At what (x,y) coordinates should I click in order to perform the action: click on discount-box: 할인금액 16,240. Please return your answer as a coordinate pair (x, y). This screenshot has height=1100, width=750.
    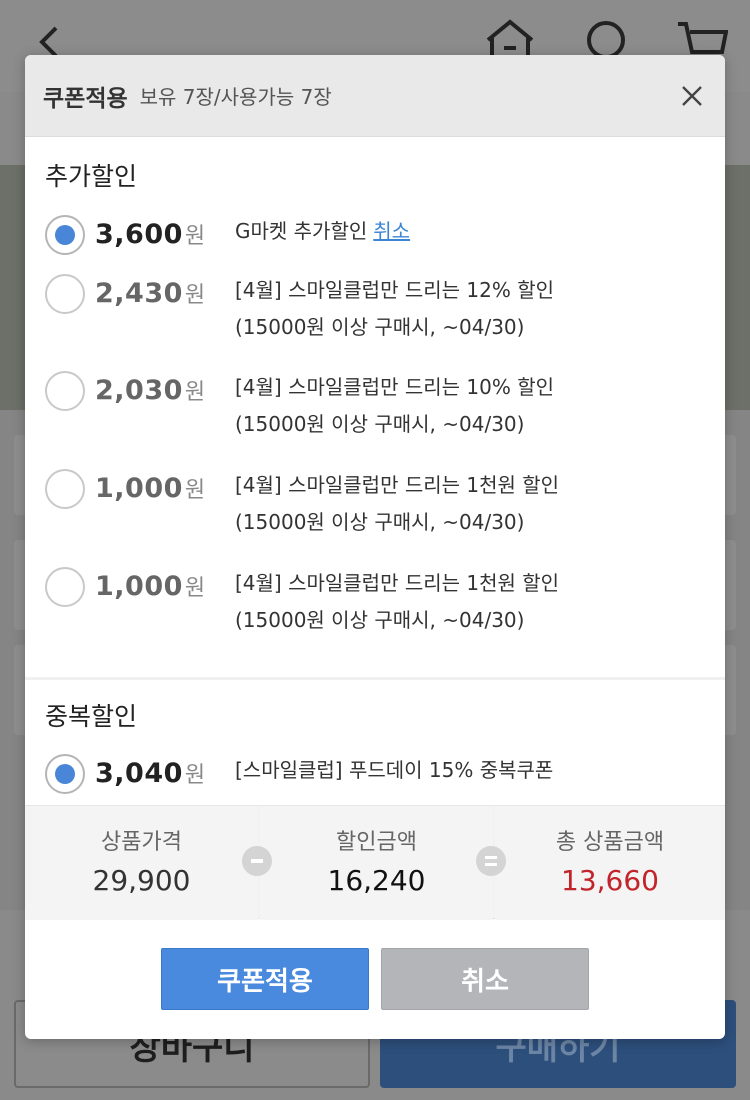
    Looking at the image, I should click on (376, 863).